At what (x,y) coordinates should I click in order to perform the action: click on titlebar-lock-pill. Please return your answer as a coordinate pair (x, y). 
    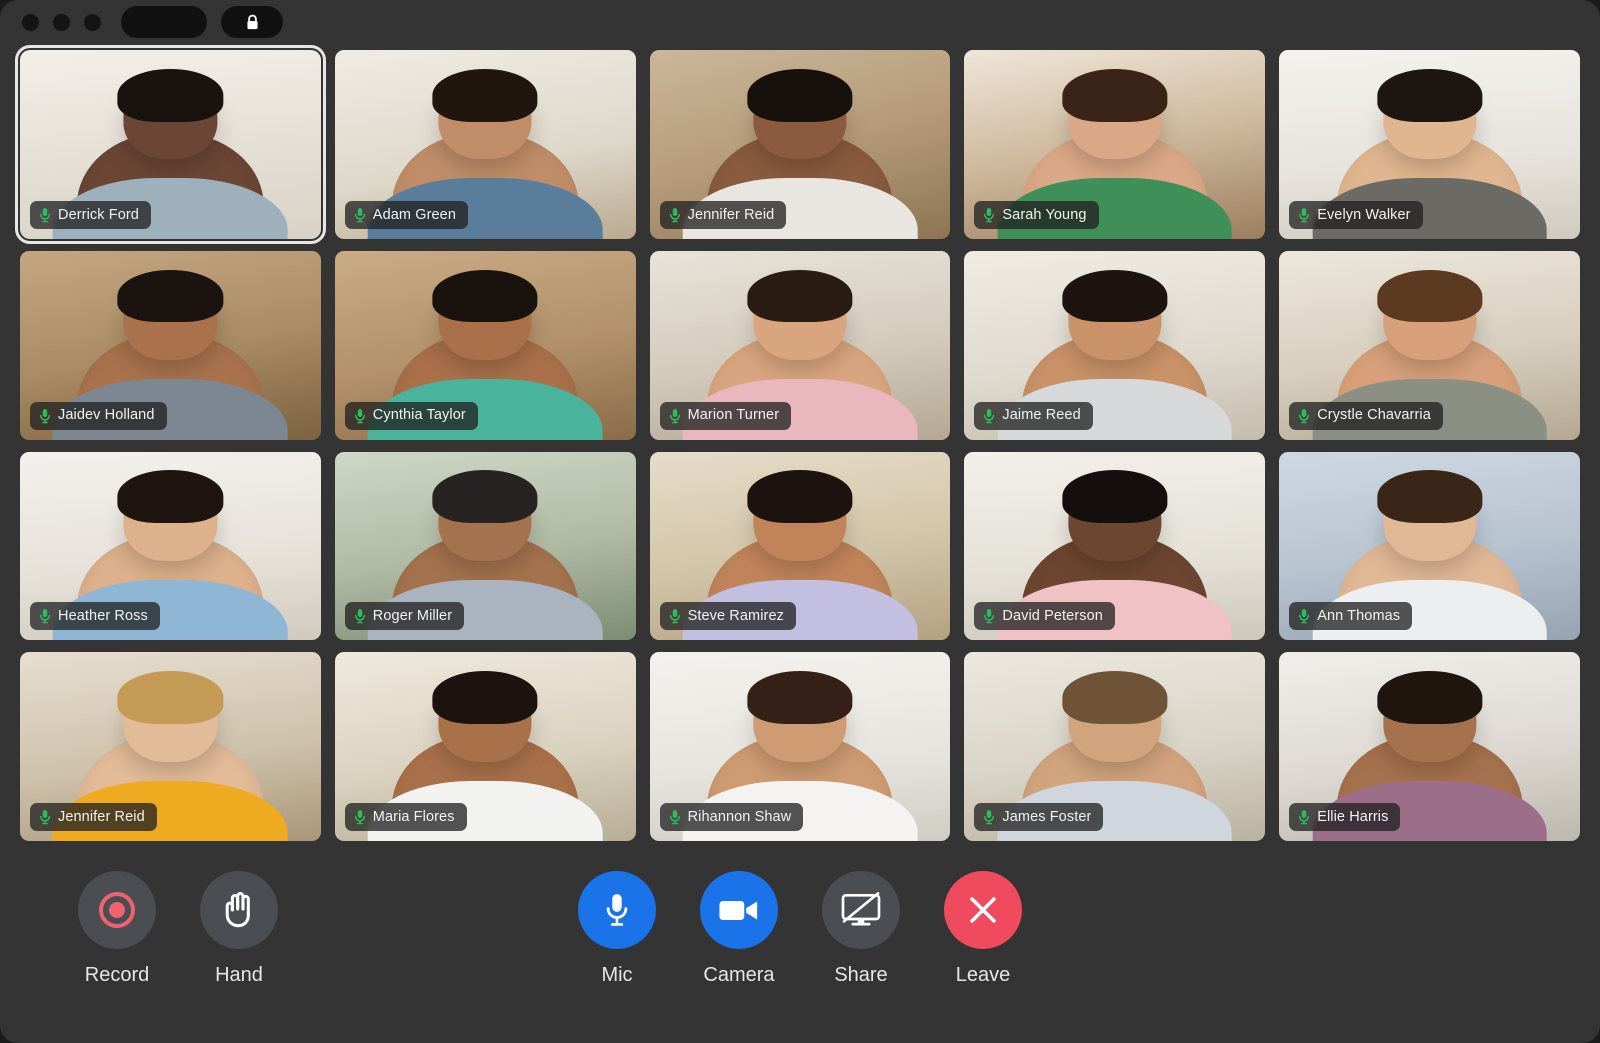
    Looking at the image, I should click on (252, 22).